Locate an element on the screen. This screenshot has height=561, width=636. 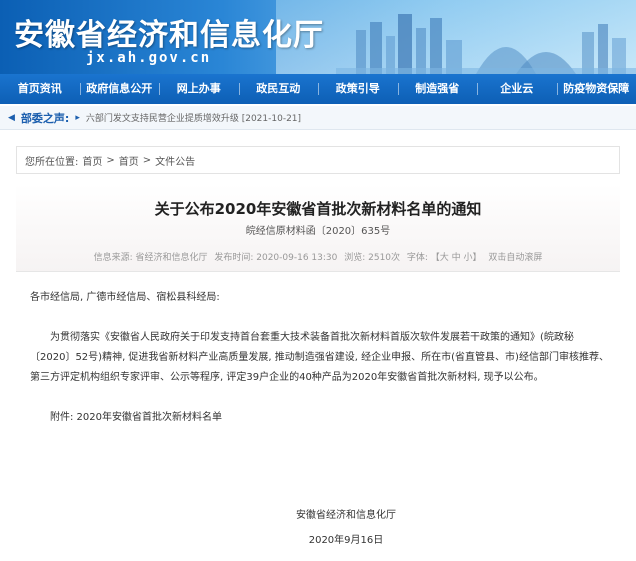
nav-item-interaction: 政民互动 is located at coordinates (278, 89).